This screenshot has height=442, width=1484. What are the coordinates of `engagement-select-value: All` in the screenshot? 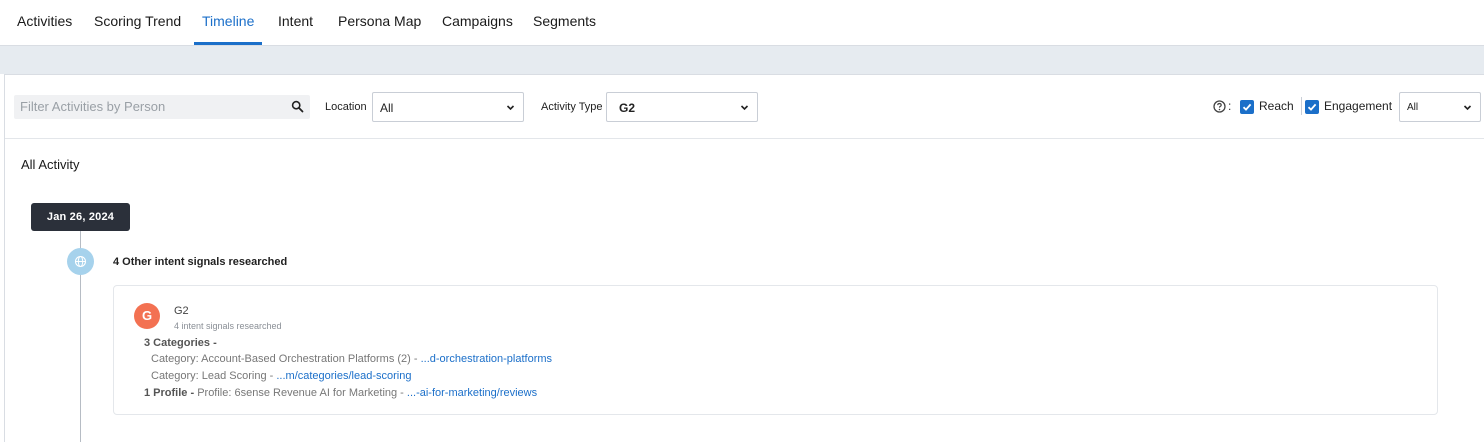 It's located at (1413, 107).